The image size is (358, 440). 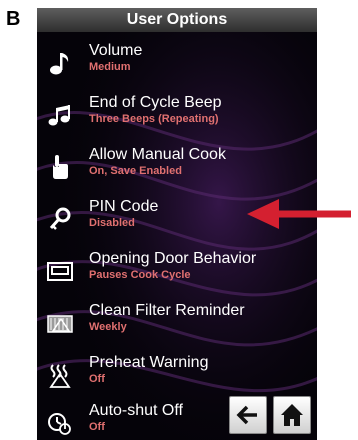 What do you see at coordinates (60, 376) in the screenshot?
I see `heat-warning-icon` at bounding box center [60, 376].